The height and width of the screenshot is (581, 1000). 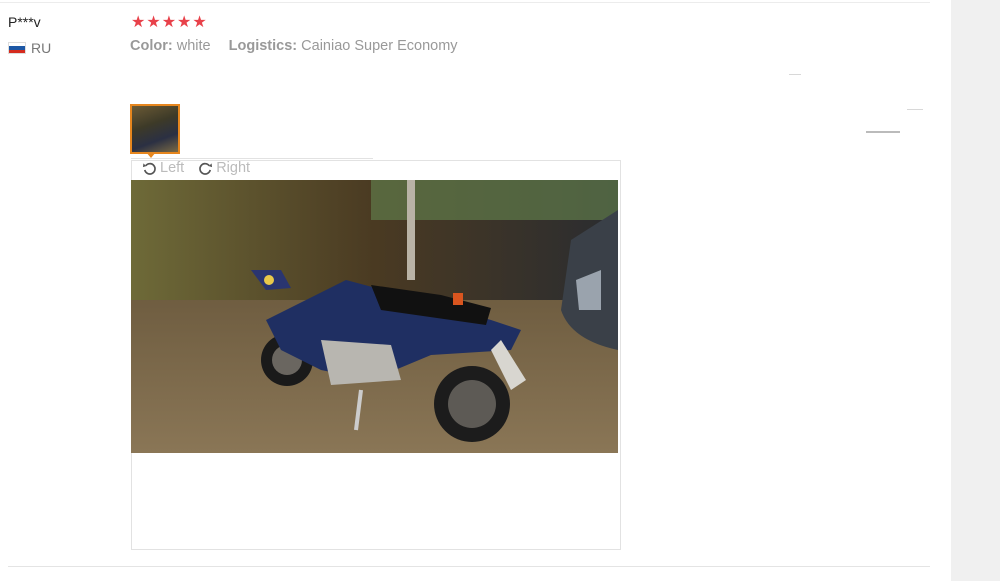 I want to click on country-code: RU, so click(x=41, y=48).